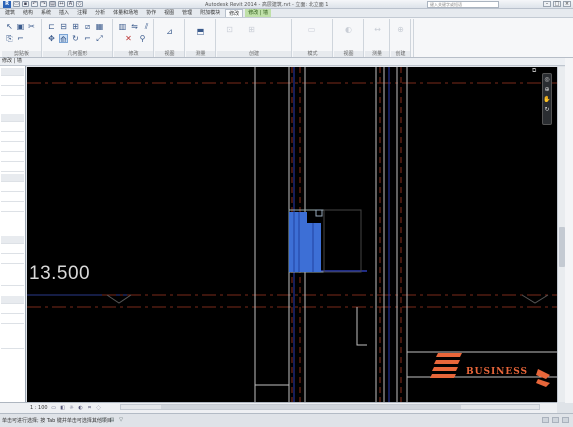 This screenshot has height=427, width=573. Describe the element at coordinates (31, 26) in the screenshot. I see `cut-icon: ✂` at that location.